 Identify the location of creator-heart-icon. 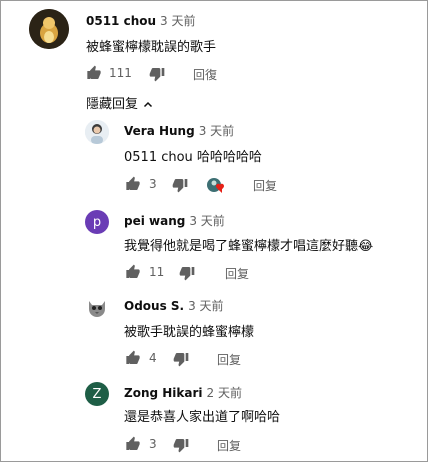
(215, 185).